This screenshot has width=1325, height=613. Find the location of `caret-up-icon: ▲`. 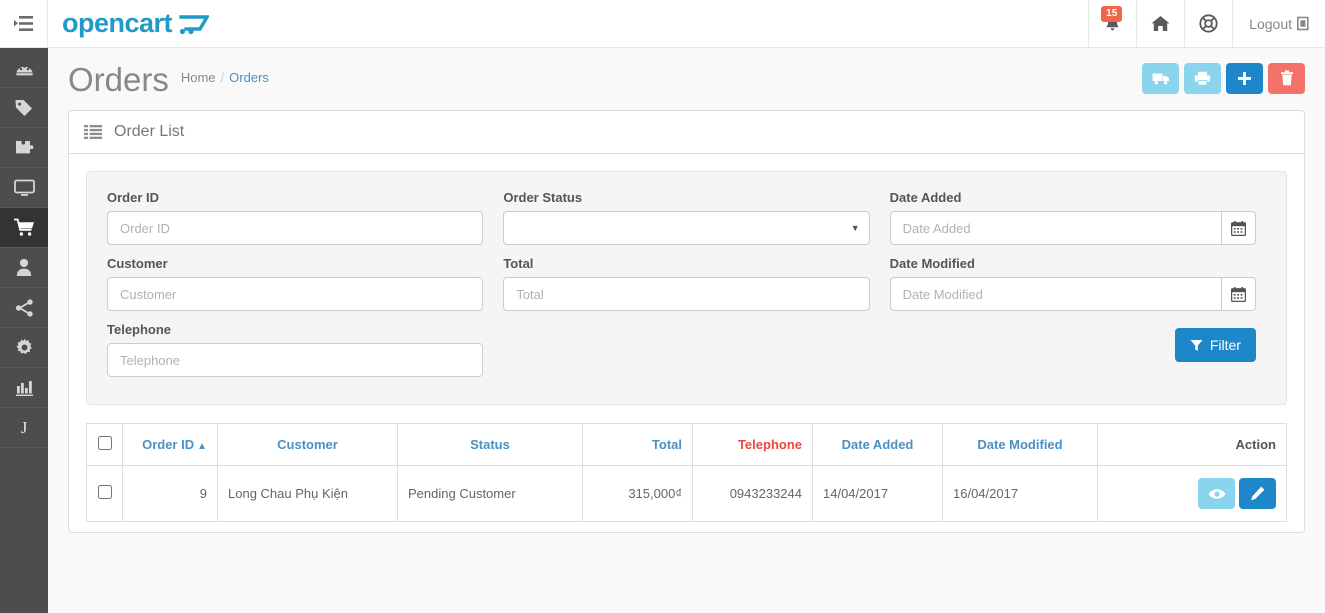

caret-up-icon: ▲ is located at coordinates (202, 446).